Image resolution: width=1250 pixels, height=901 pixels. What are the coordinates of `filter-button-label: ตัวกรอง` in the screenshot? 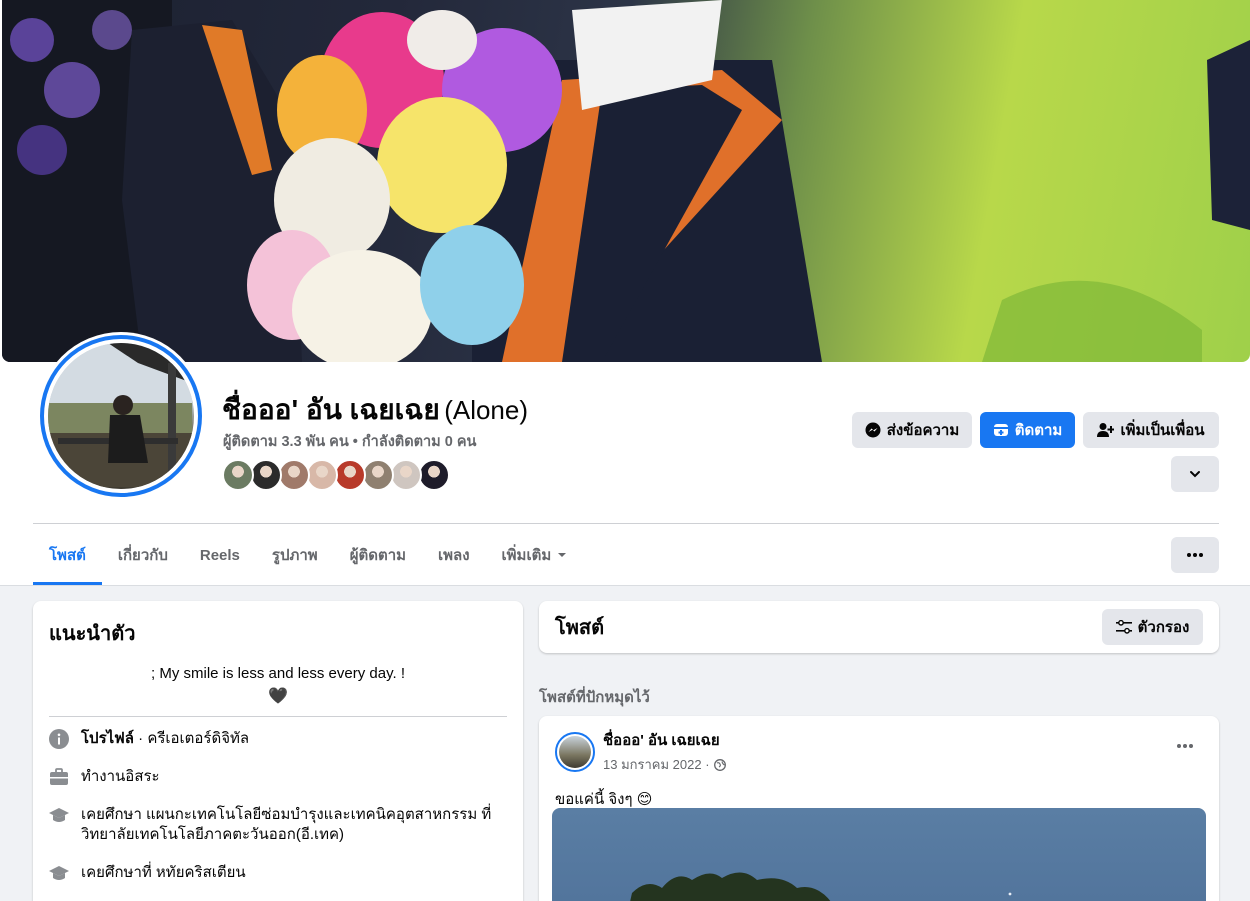 It's located at (1163, 627).